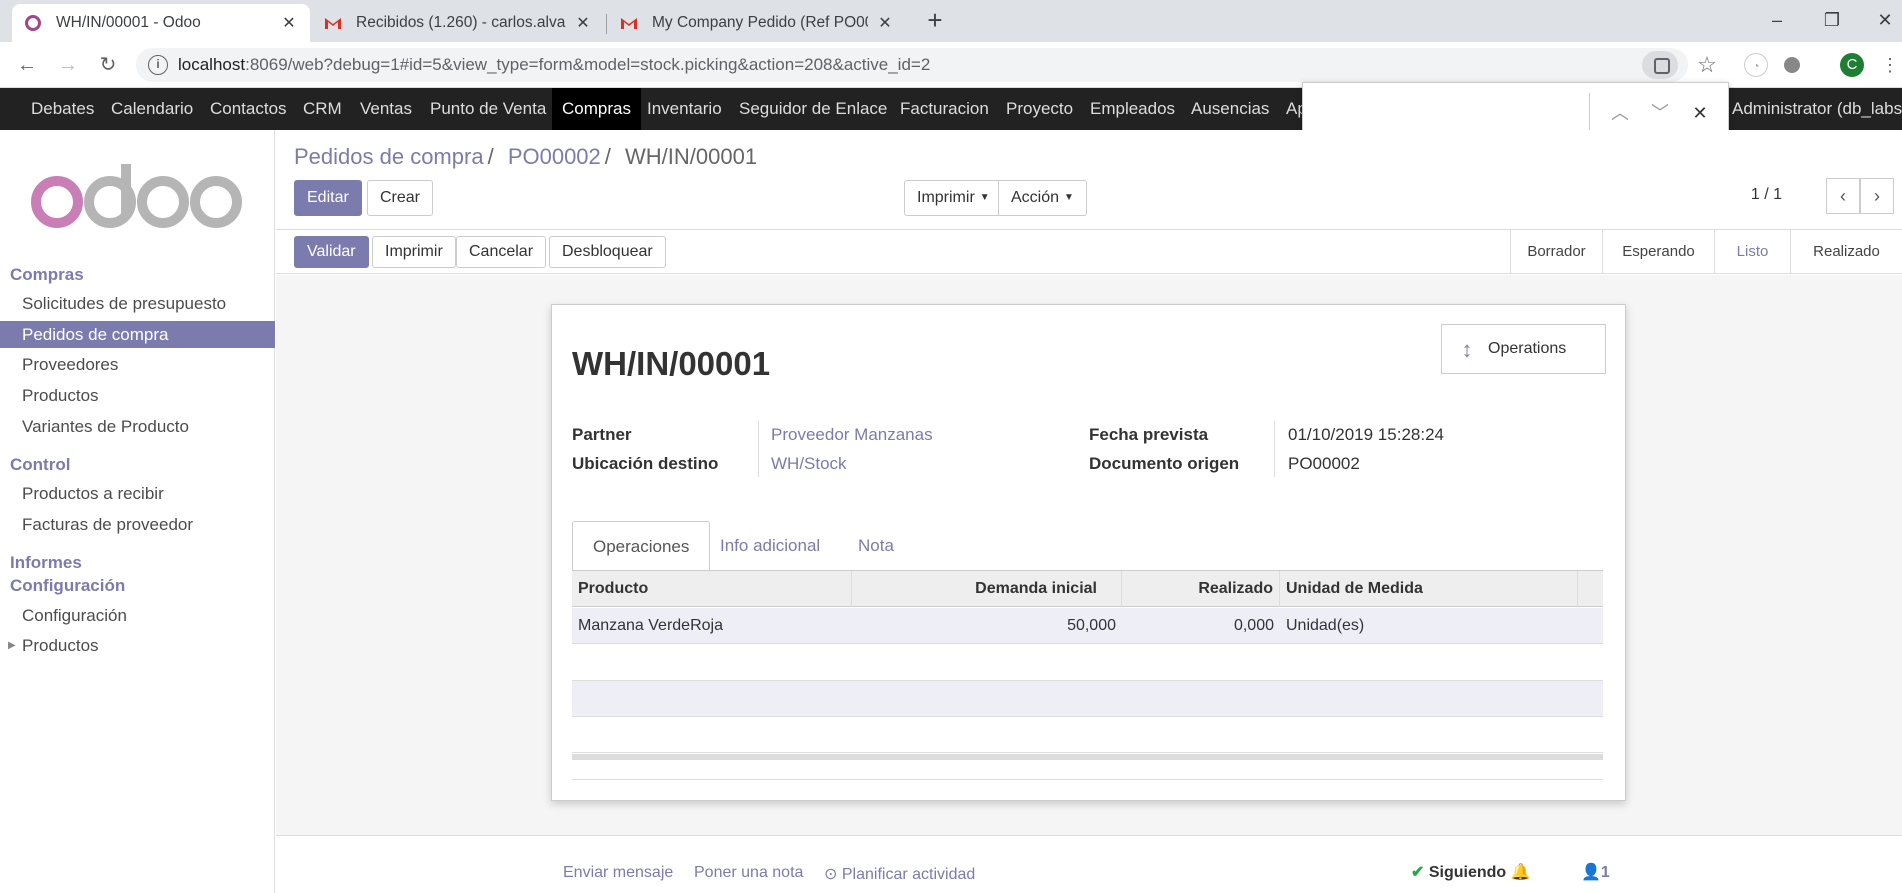 The height and width of the screenshot is (893, 1902). Describe the element at coordinates (158, 65) in the screenshot. I see `site-info-icon: i` at that location.